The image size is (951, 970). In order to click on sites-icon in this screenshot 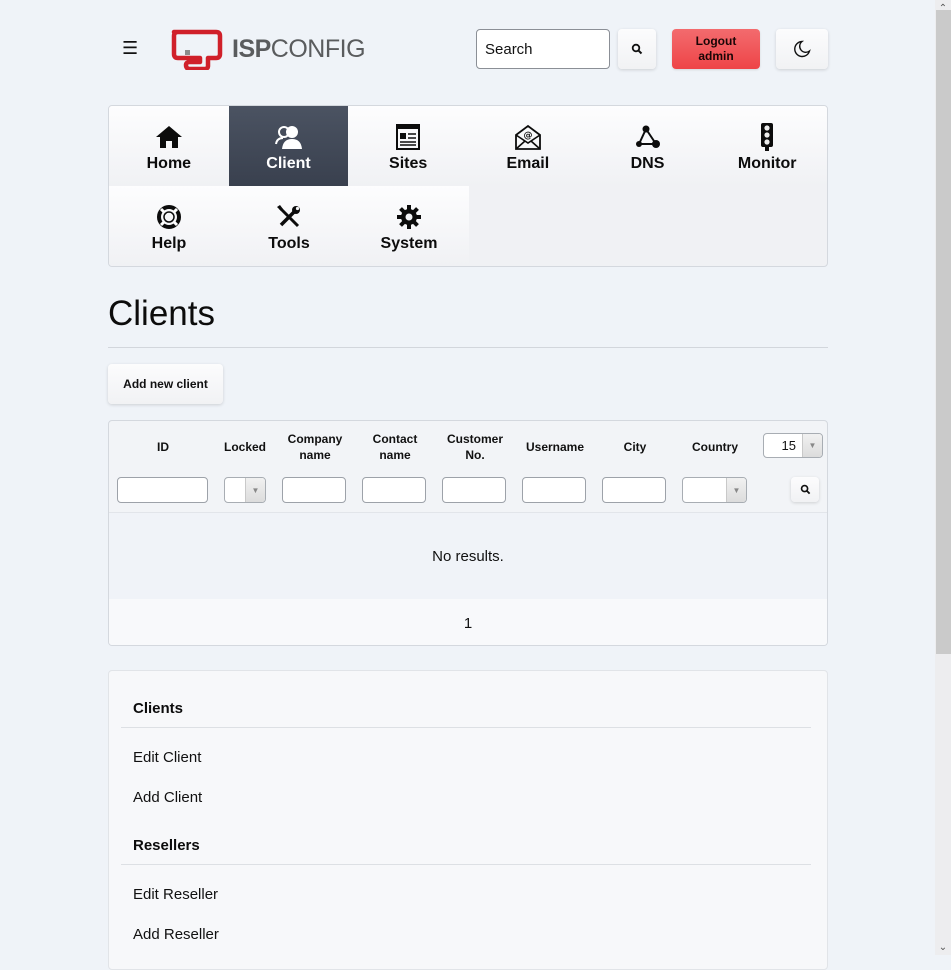, I will do `click(408, 137)`.